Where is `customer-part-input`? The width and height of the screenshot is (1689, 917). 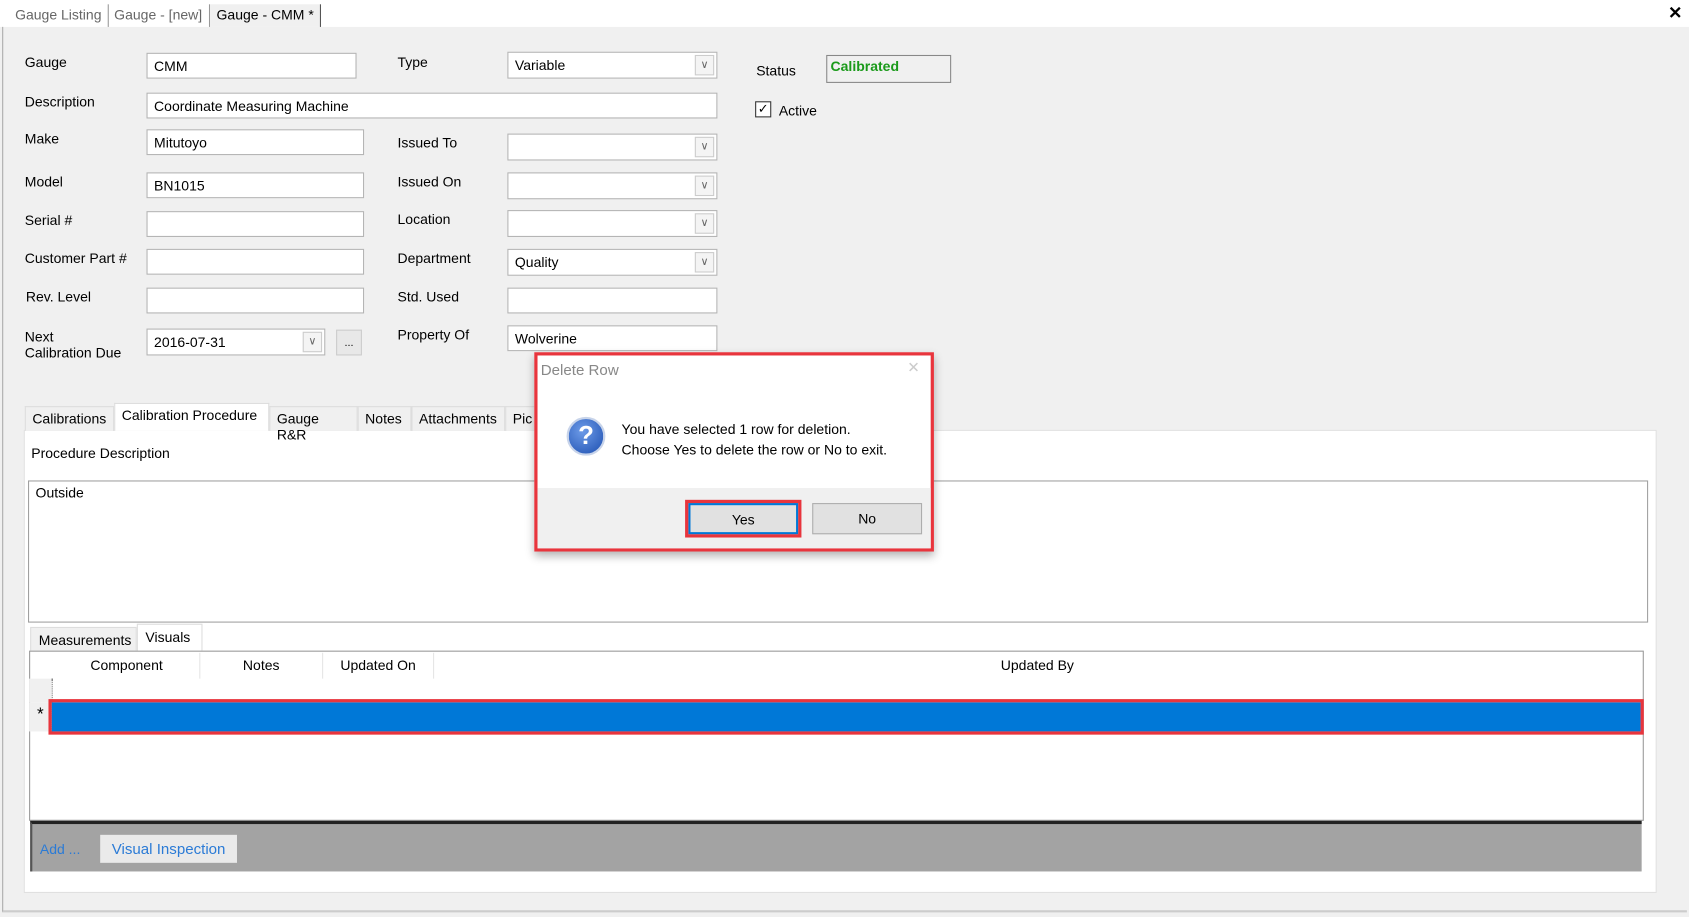
customer-part-input is located at coordinates (255, 261).